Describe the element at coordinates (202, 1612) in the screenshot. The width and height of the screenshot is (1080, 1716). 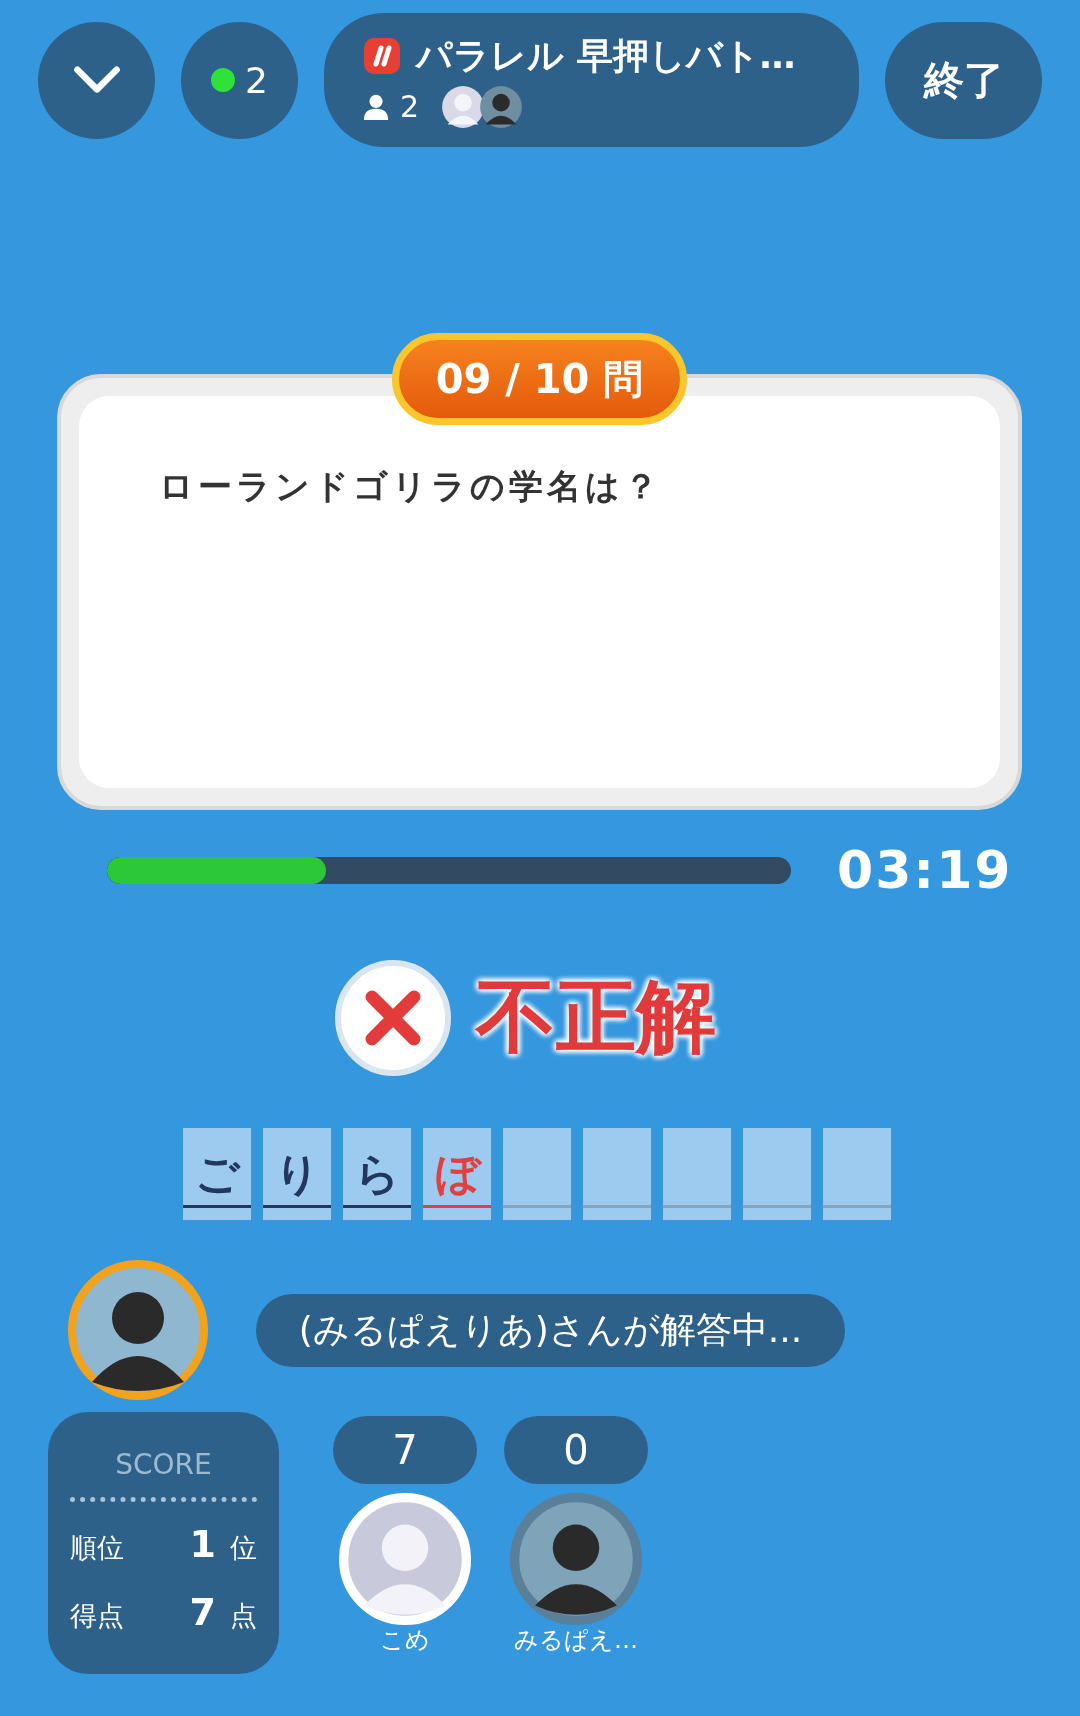
I see `score-value: 7` at that location.